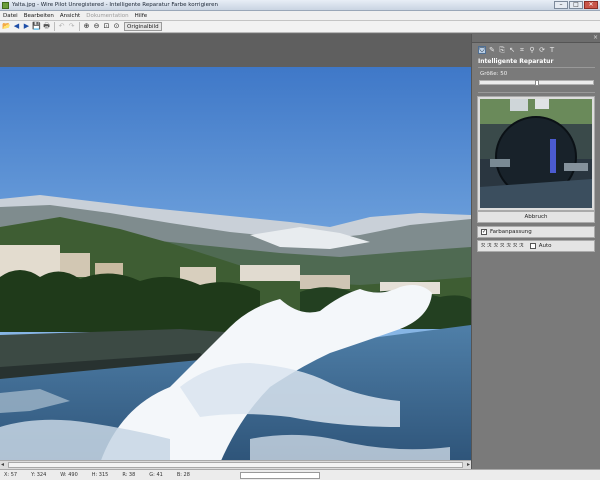 The height and width of the screenshot is (480, 600). Describe the element at coordinates (96, 26) in the screenshot. I see `zoom-out-icon: ⊖` at that location.